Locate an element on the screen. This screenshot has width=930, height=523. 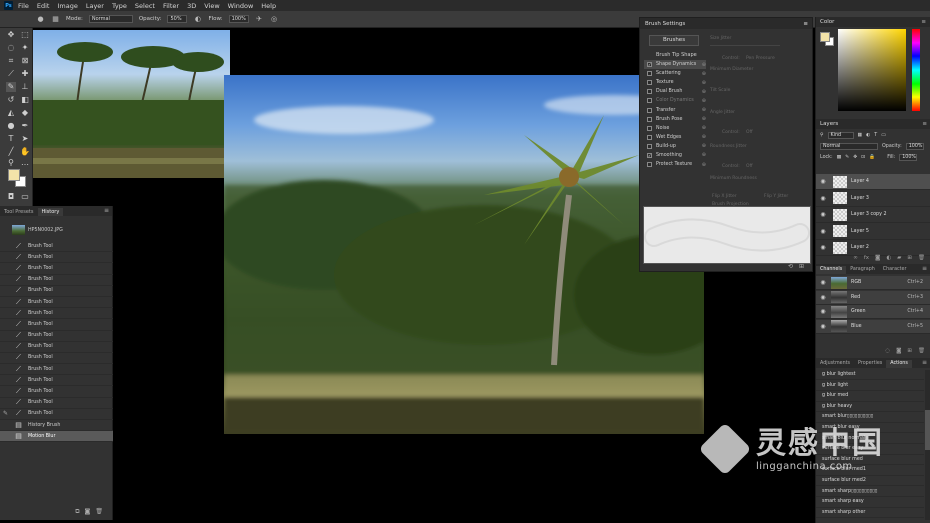
brush-setting-dual-brush: Dual Brush ⊕ is located at coordinates (675, 91).